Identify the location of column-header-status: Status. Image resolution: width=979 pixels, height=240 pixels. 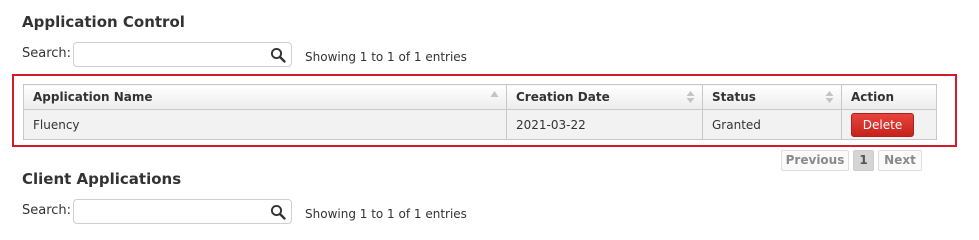
(772, 97).